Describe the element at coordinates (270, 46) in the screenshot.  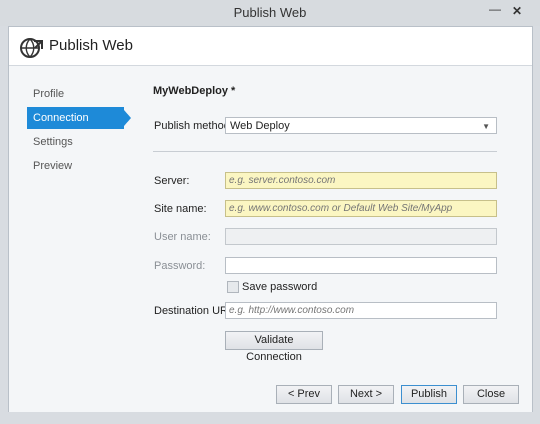
I see `dialog-header: Publish Web` at that location.